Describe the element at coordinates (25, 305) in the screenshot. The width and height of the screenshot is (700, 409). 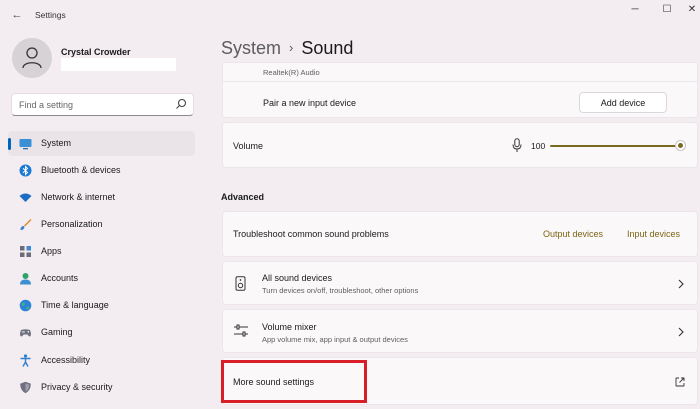
I see `globe-icon` at that location.